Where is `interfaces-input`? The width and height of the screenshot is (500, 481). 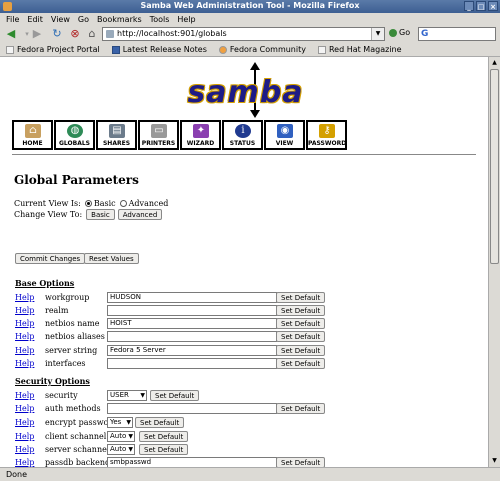
interfaces-input is located at coordinates (192, 363).